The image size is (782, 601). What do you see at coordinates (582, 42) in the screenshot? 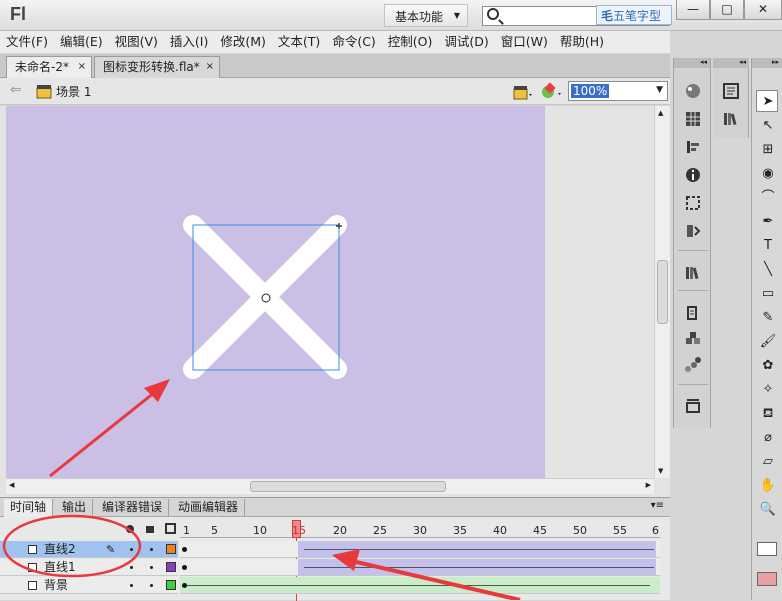
I see `menu-item-10: 帮助(H)` at bounding box center [582, 42].